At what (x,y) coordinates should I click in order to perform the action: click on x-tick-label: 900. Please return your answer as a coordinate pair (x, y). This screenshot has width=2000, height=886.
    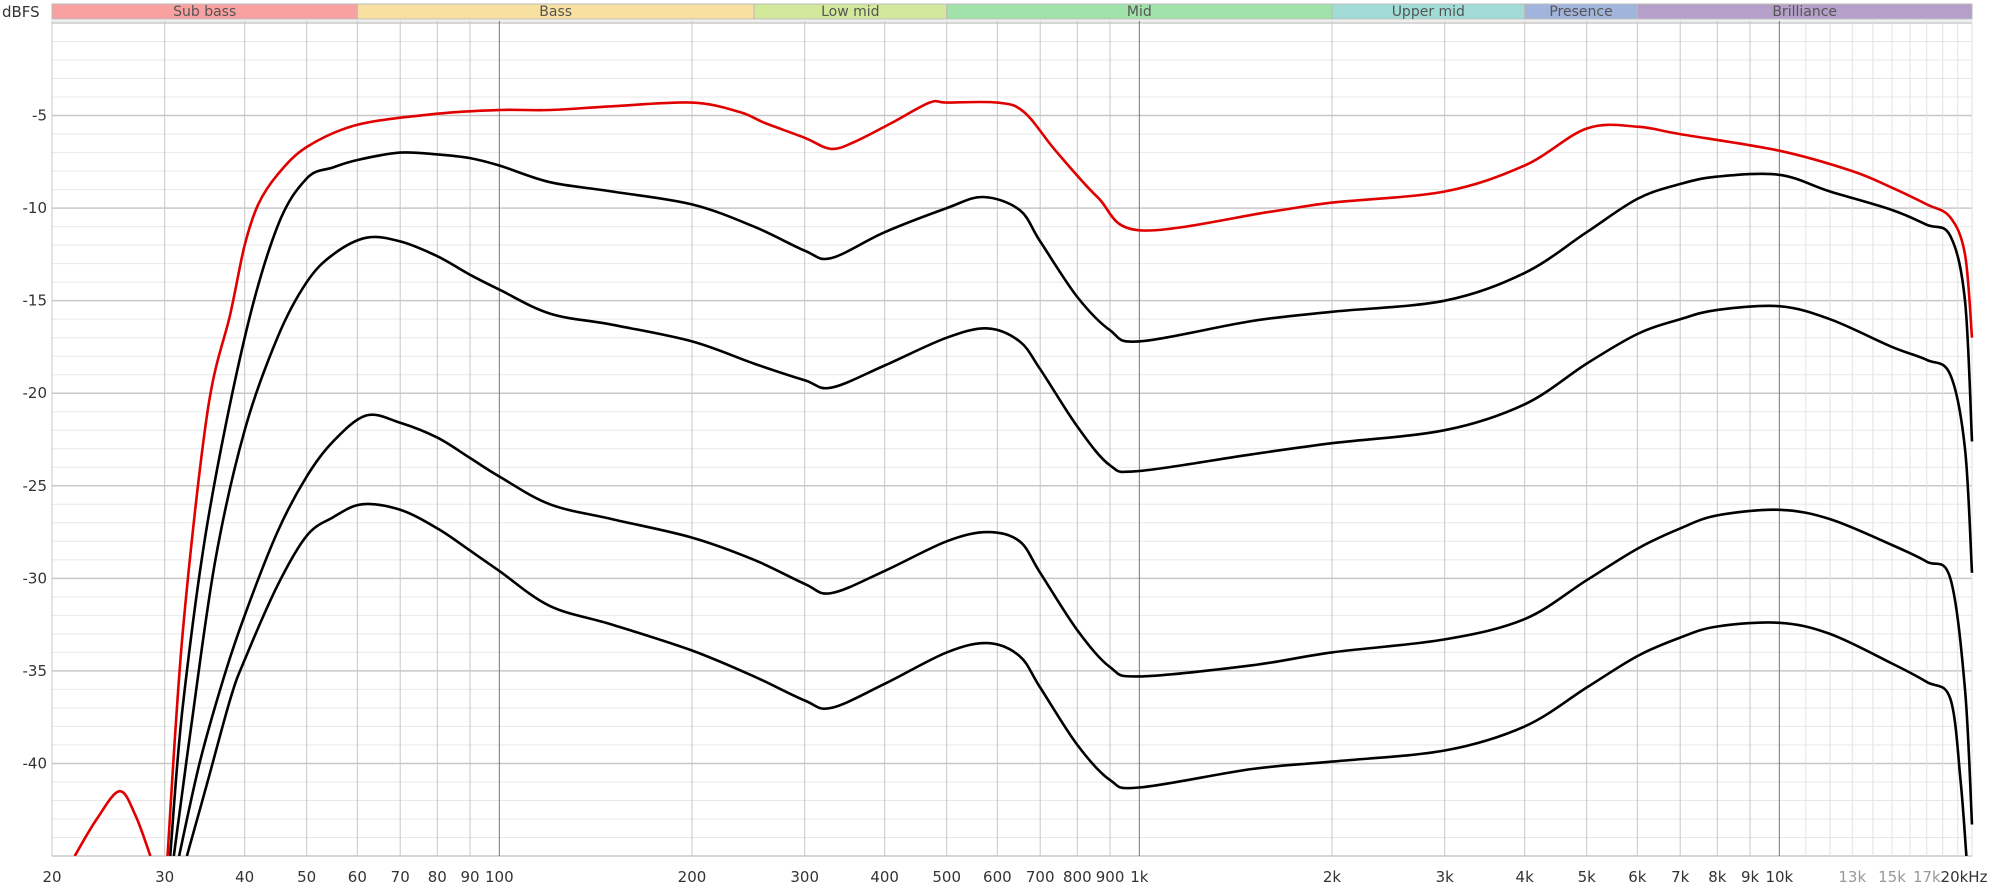
    Looking at the image, I should click on (1110, 877).